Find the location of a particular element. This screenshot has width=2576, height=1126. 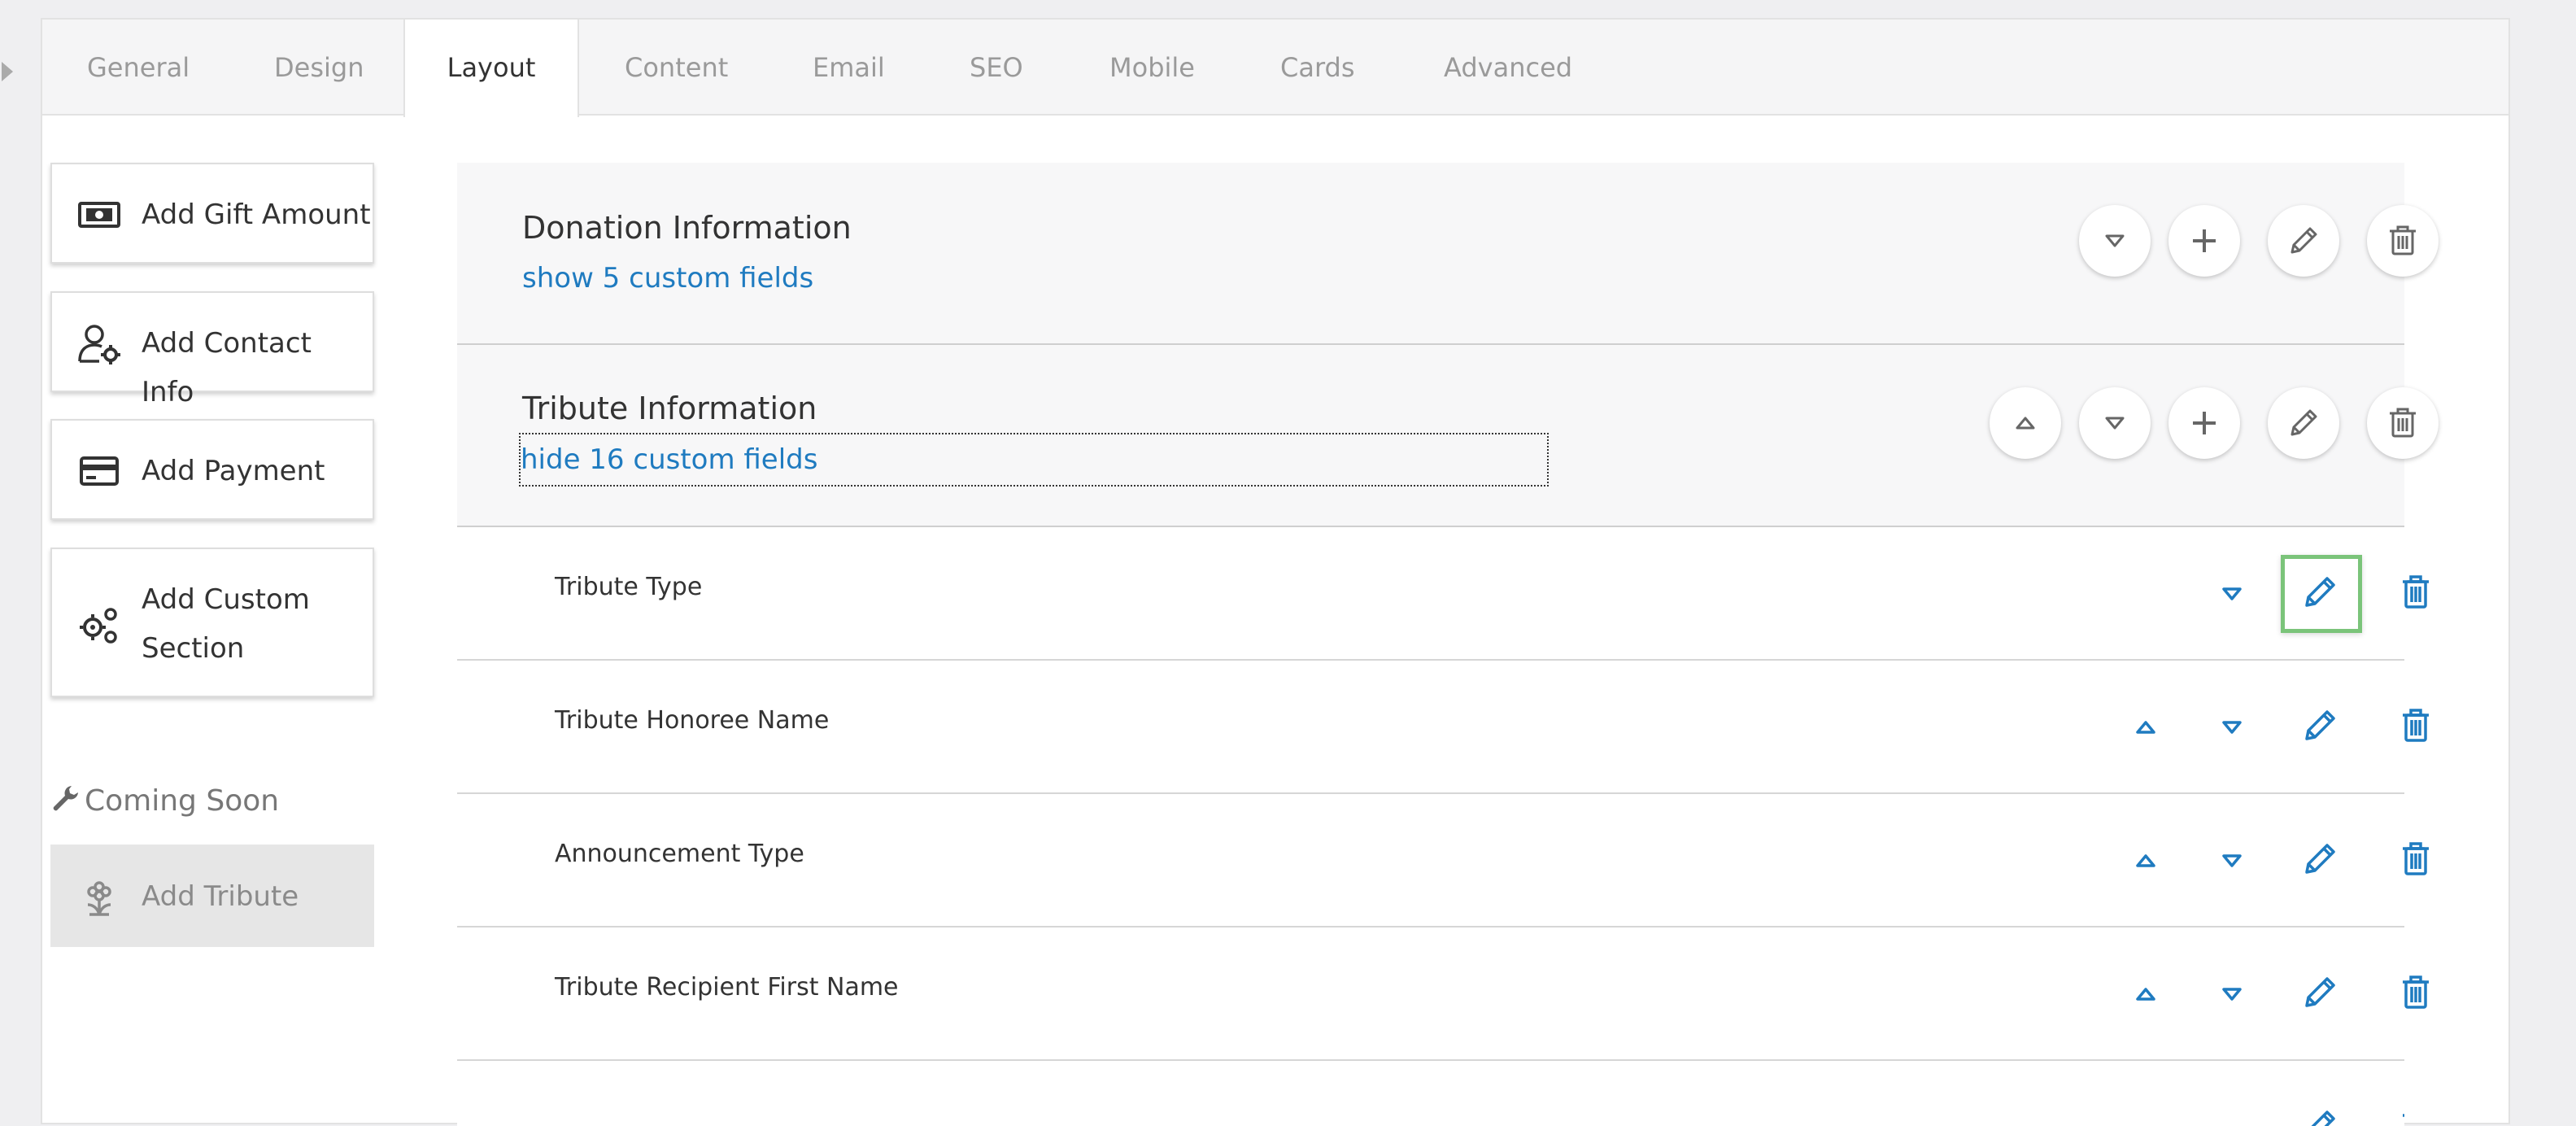

add-tribute-button: Add Tribute is located at coordinates (212, 896).